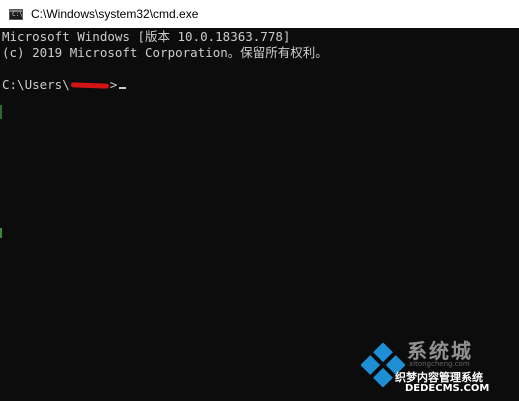 Image resolution: width=519 pixels, height=401 pixels. Describe the element at coordinates (260, 85) in the screenshot. I see `command-prompt-line: C:\Users\ >` at that location.